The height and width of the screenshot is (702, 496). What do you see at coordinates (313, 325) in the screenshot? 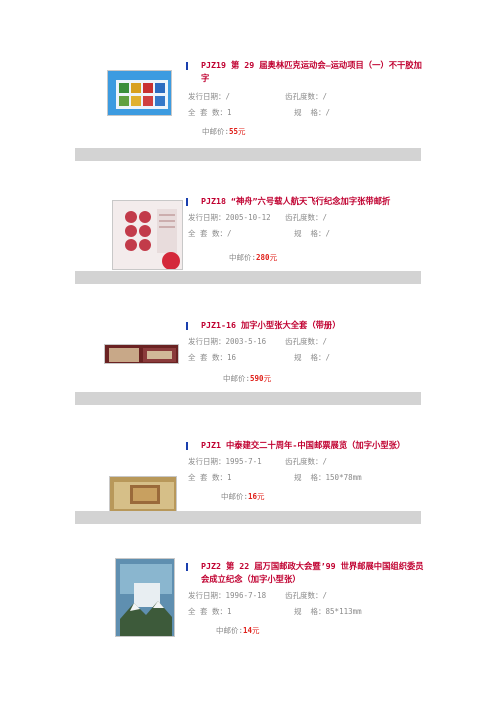
I see `stamp-title: PJZ1-16 加字小型张大全套（带册）` at bounding box center [313, 325].